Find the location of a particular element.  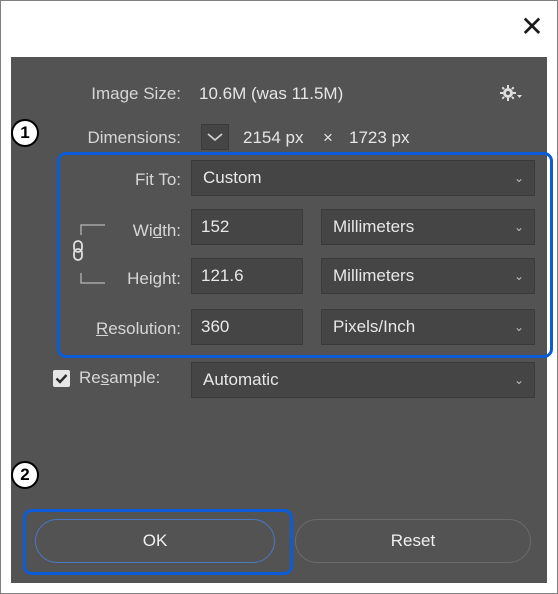

resample-checkbox is located at coordinates (61, 378).